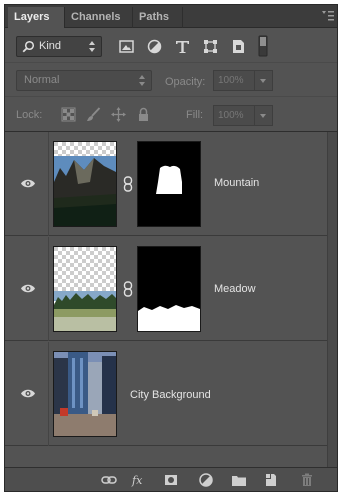 This screenshot has width=342, height=496. What do you see at coordinates (126, 46) in the screenshot?
I see `pixel-filter-icon` at bounding box center [126, 46].